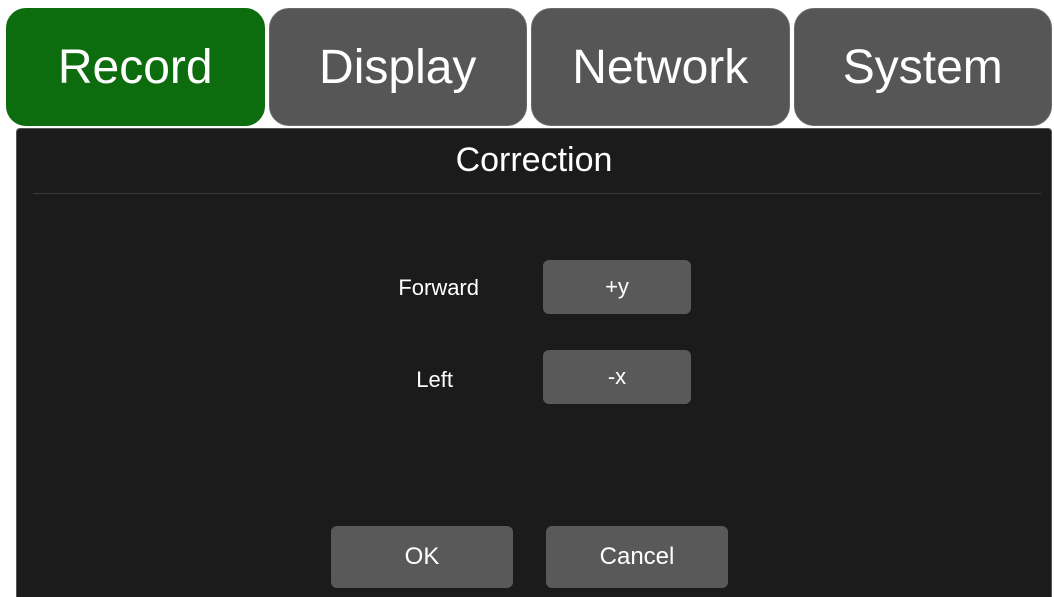 The image size is (1054, 597). I want to click on tab-system: System, so click(922, 67).